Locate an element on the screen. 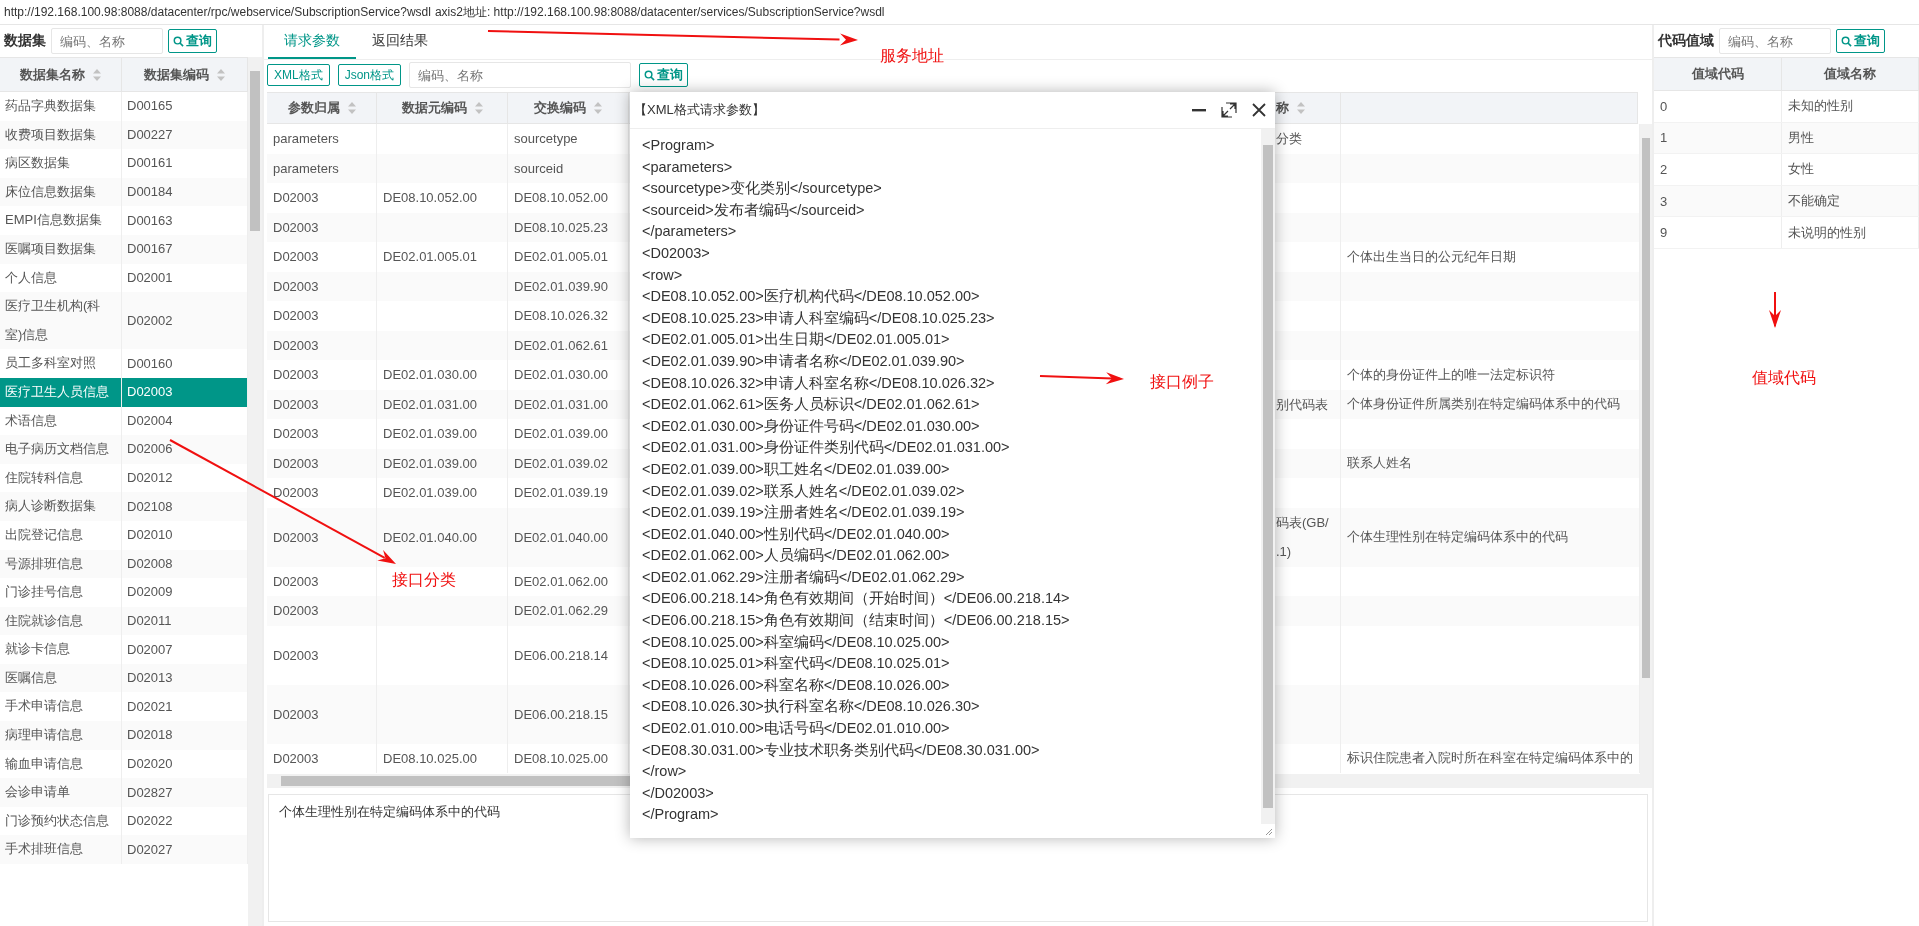  column-header: 值域名称 is located at coordinates (1850, 74).